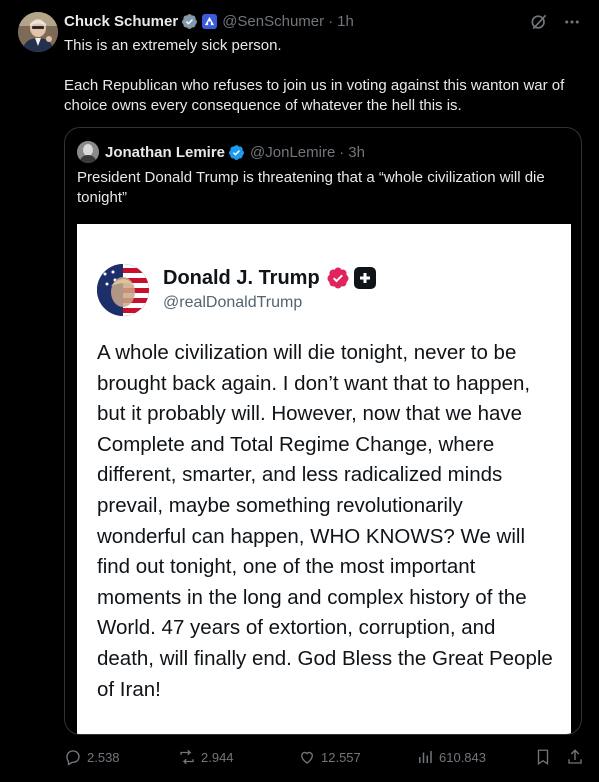 This screenshot has height=782, width=599. I want to click on views-button: 610.843, so click(451, 757).